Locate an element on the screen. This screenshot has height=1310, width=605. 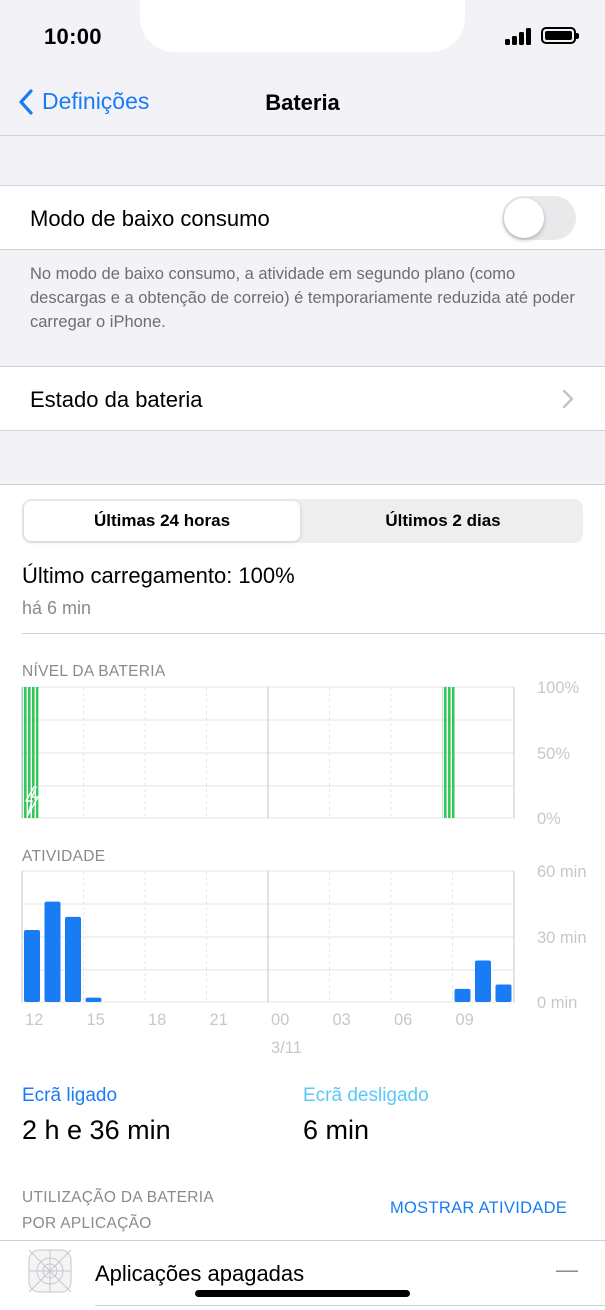
y-tick-label: 0% is located at coordinates (549, 819).